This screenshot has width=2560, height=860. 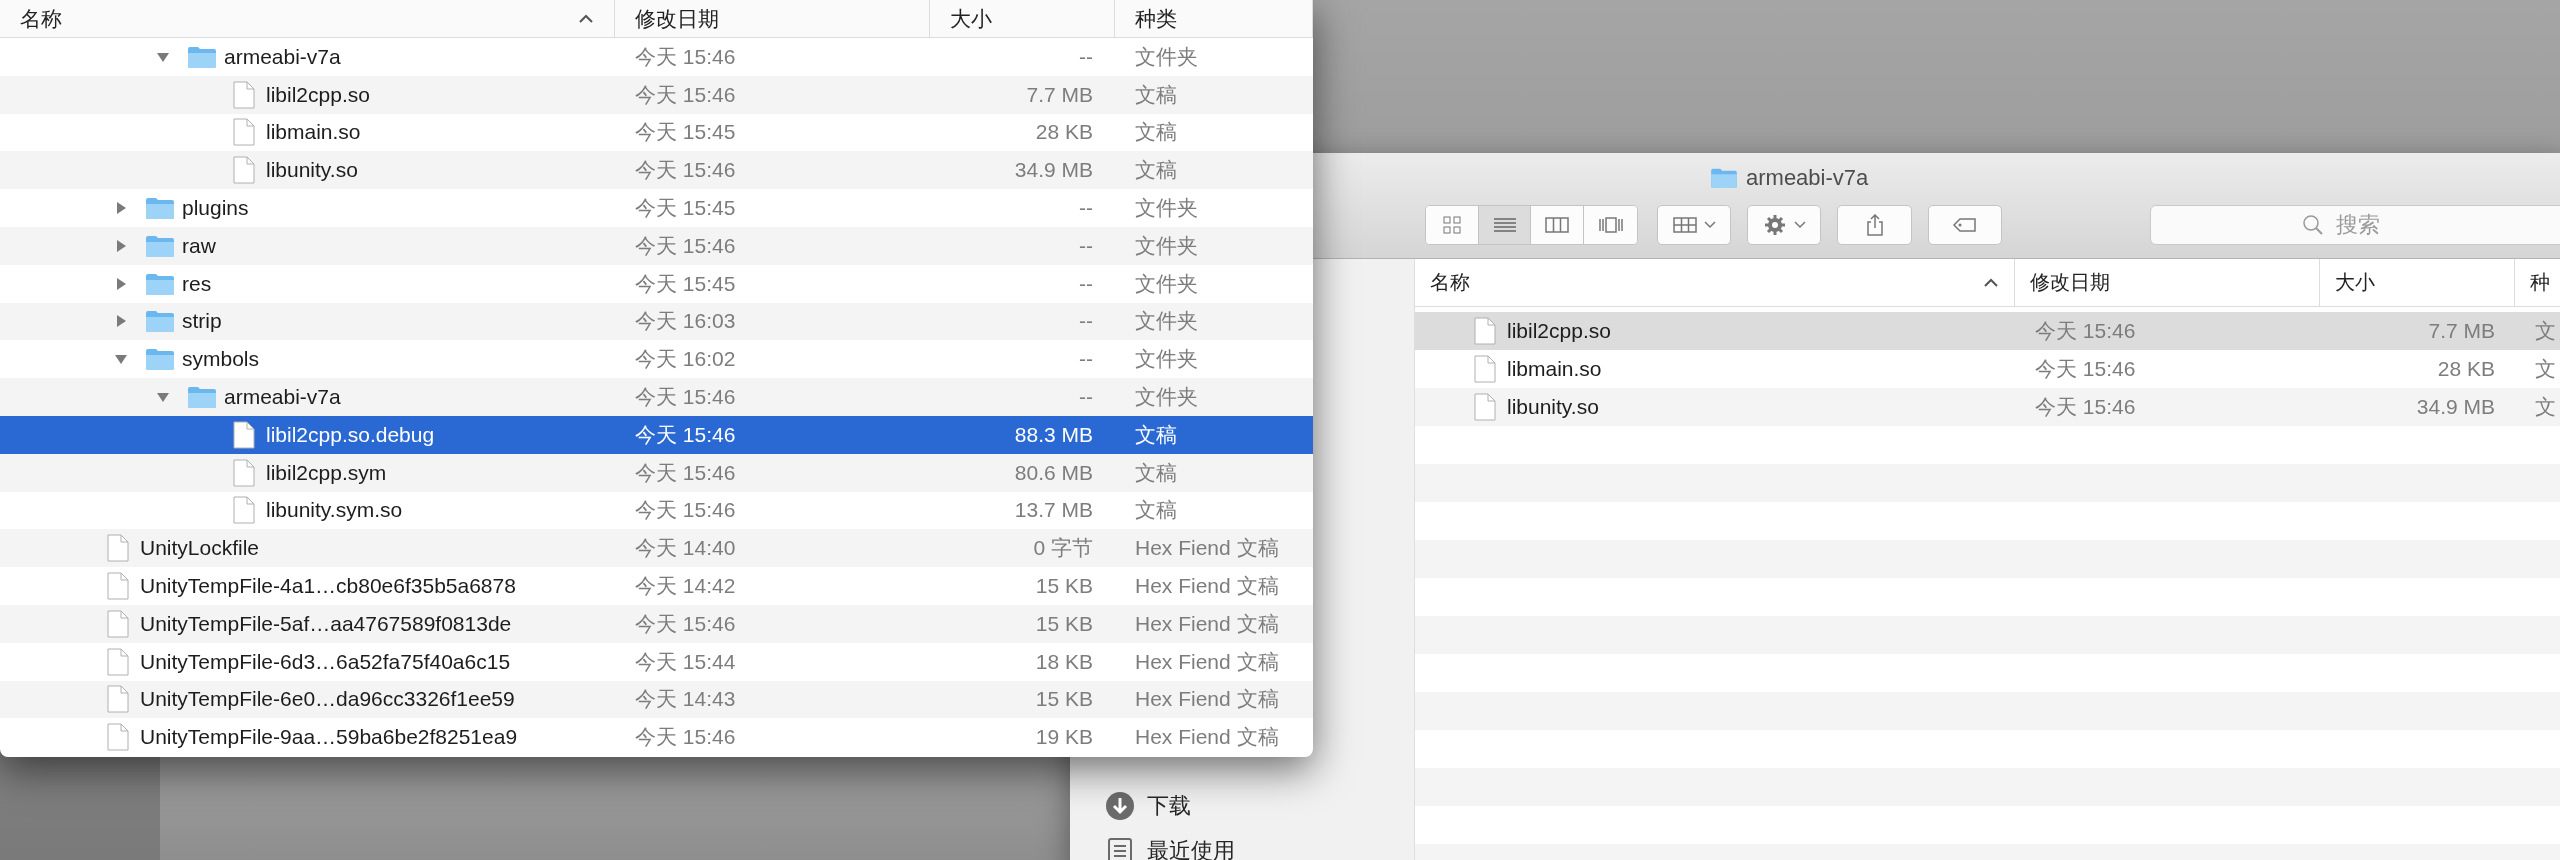 I want to click on column-header: 种, so click(x=2537, y=282).